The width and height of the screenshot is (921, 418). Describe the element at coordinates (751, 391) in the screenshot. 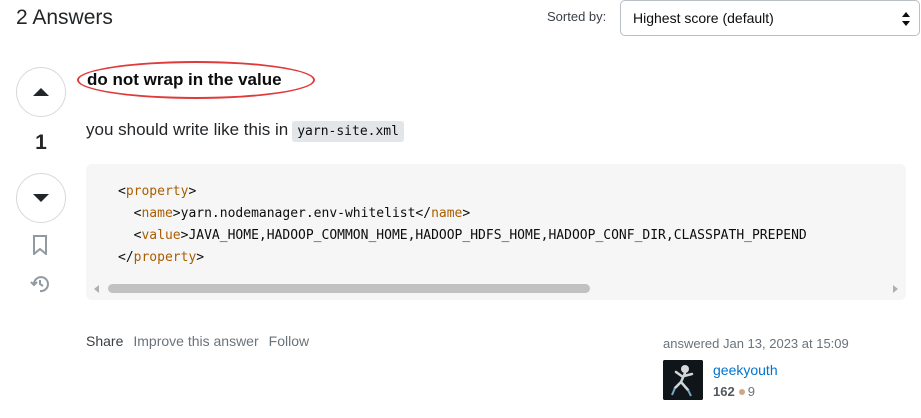

I see `bronze-badge-count: 9` at that location.